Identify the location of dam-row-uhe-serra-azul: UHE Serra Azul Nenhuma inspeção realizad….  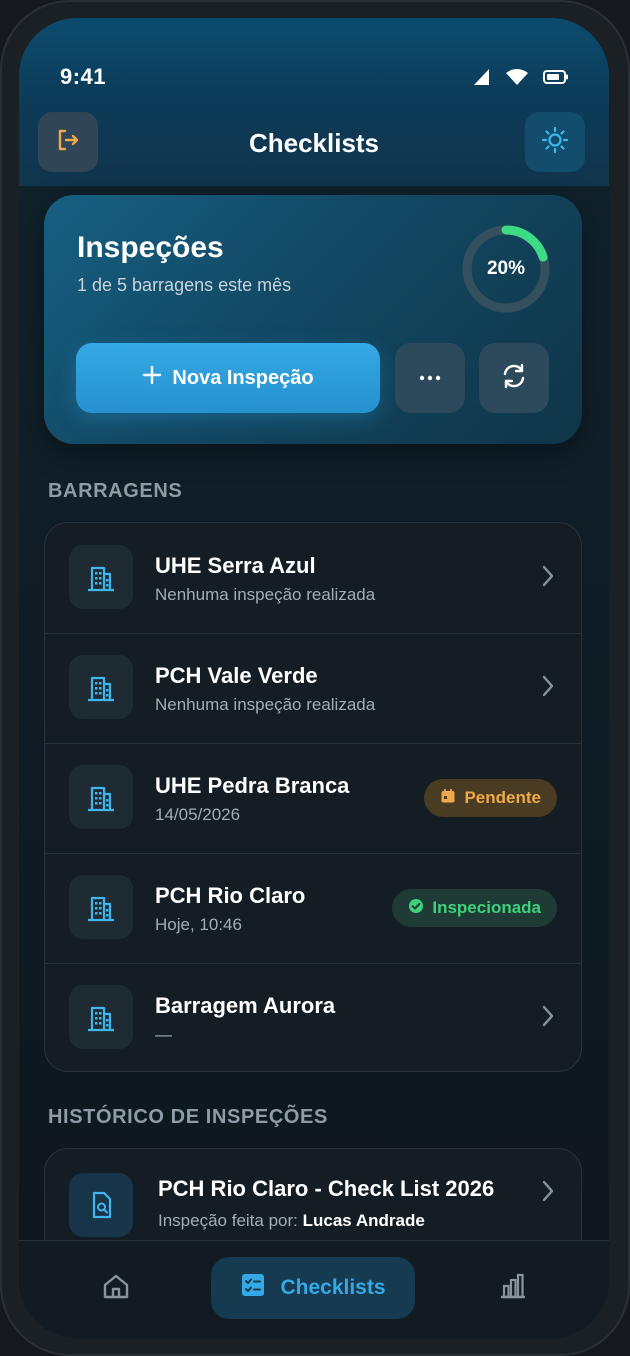
(313, 578).